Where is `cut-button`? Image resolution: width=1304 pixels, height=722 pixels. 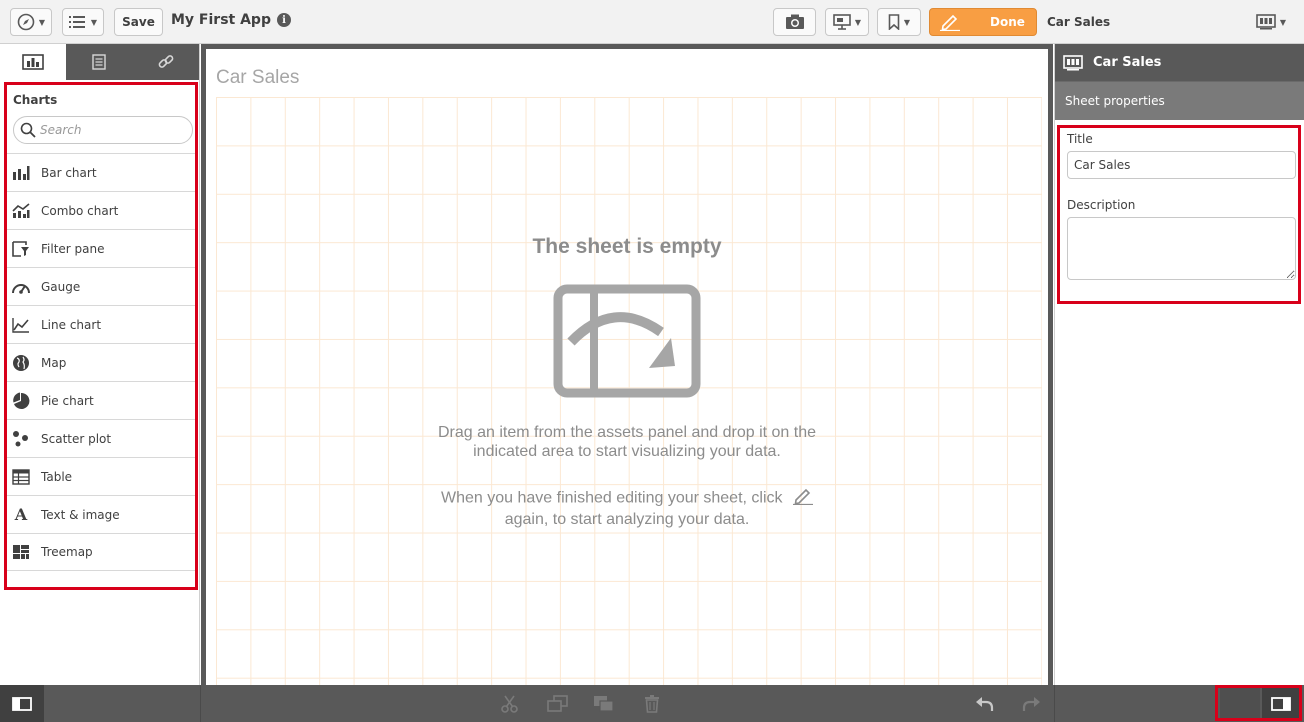
cut-button is located at coordinates (510, 704).